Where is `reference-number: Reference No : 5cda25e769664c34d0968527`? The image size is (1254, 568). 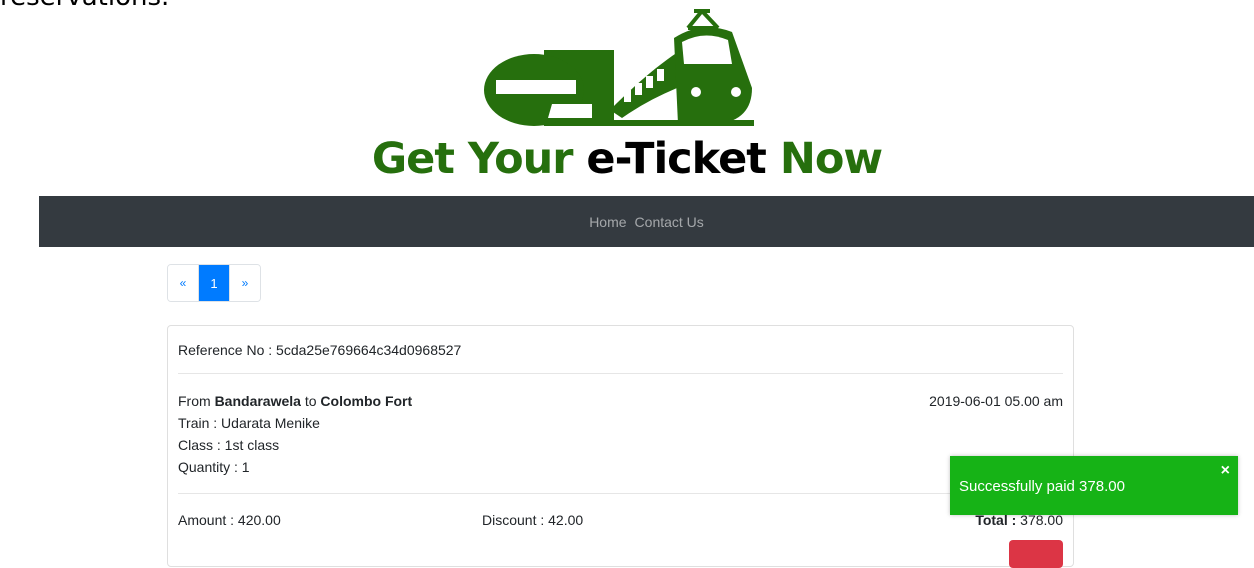
reference-number: Reference No : 5cda25e769664c34d0968527 is located at coordinates (320, 350).